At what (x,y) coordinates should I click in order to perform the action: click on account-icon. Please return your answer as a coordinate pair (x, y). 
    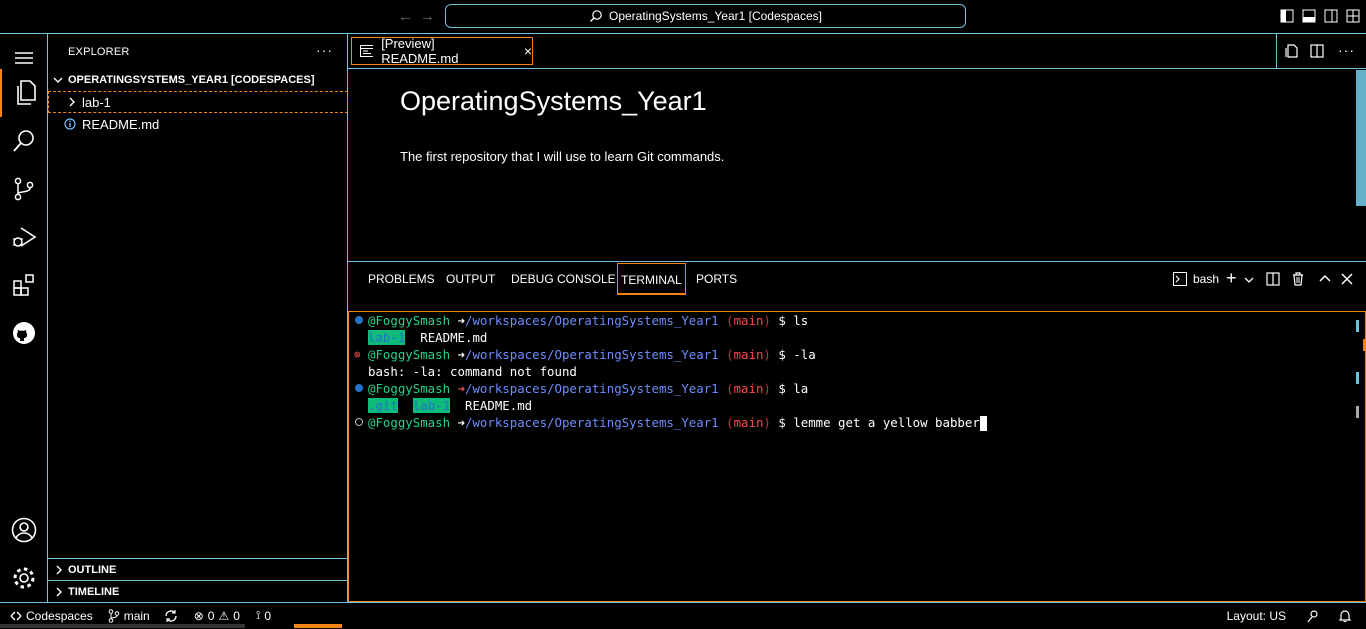
    Looking at the image, I should click on (24, 530).